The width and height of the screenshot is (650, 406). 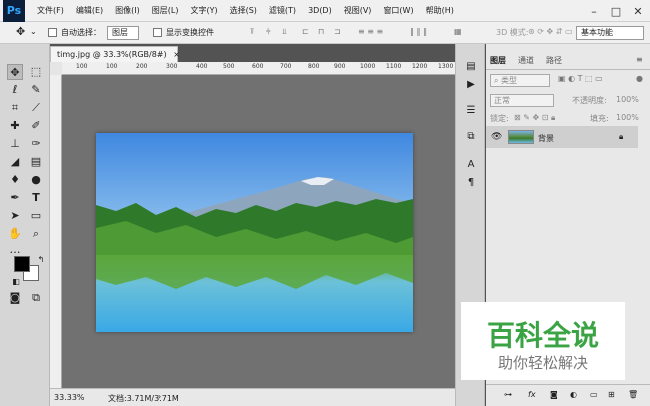 What do you see at coordinates (81, 32) in the screenshot?
I see `auto-select-label: 自动选择：` at bounding box center [81, 32].